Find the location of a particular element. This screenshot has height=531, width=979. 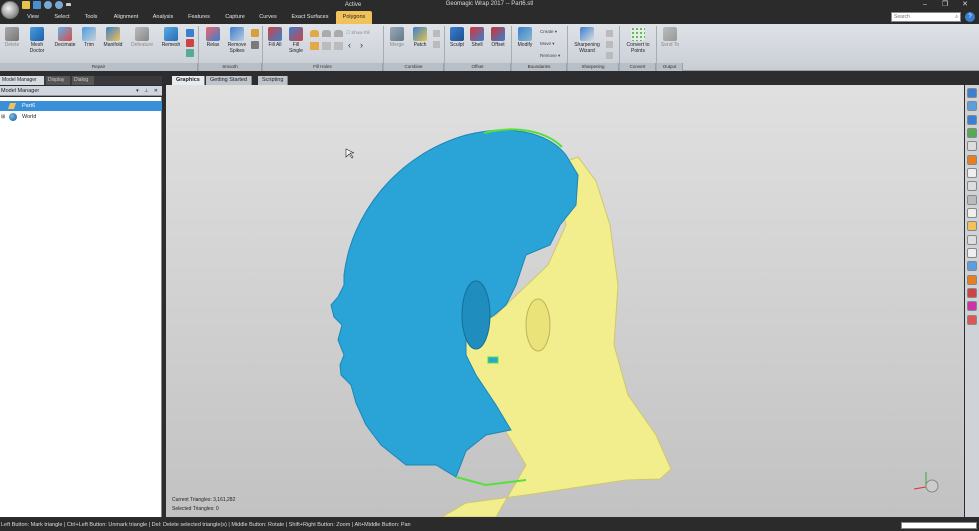

relax-button: Relax is located at coordinates (213, 44).